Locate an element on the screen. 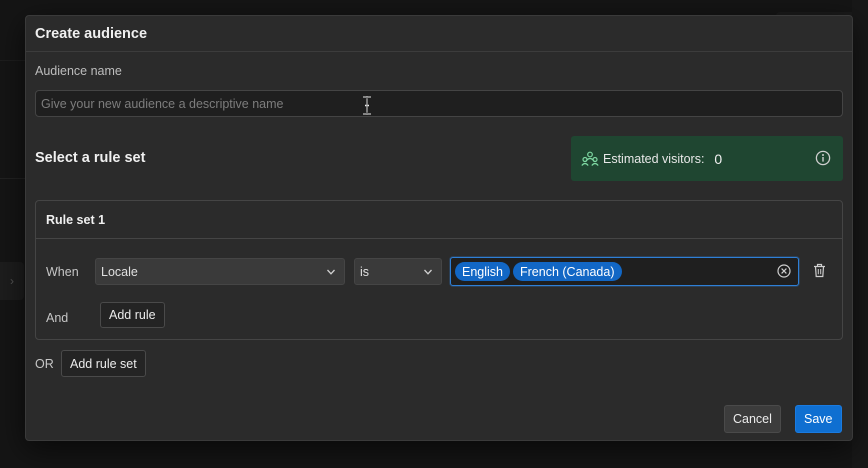 The height and width of the screenshot is (468, 868). audience-name-label: Audience name is located at coordinates (78, 71).